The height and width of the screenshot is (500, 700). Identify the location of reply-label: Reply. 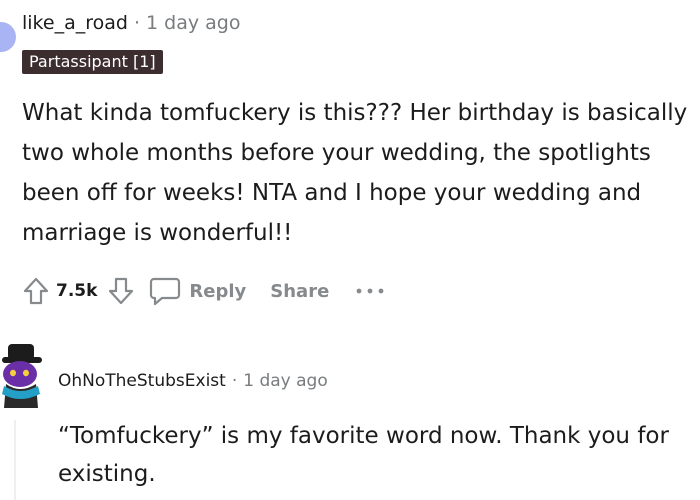
(218, 291).